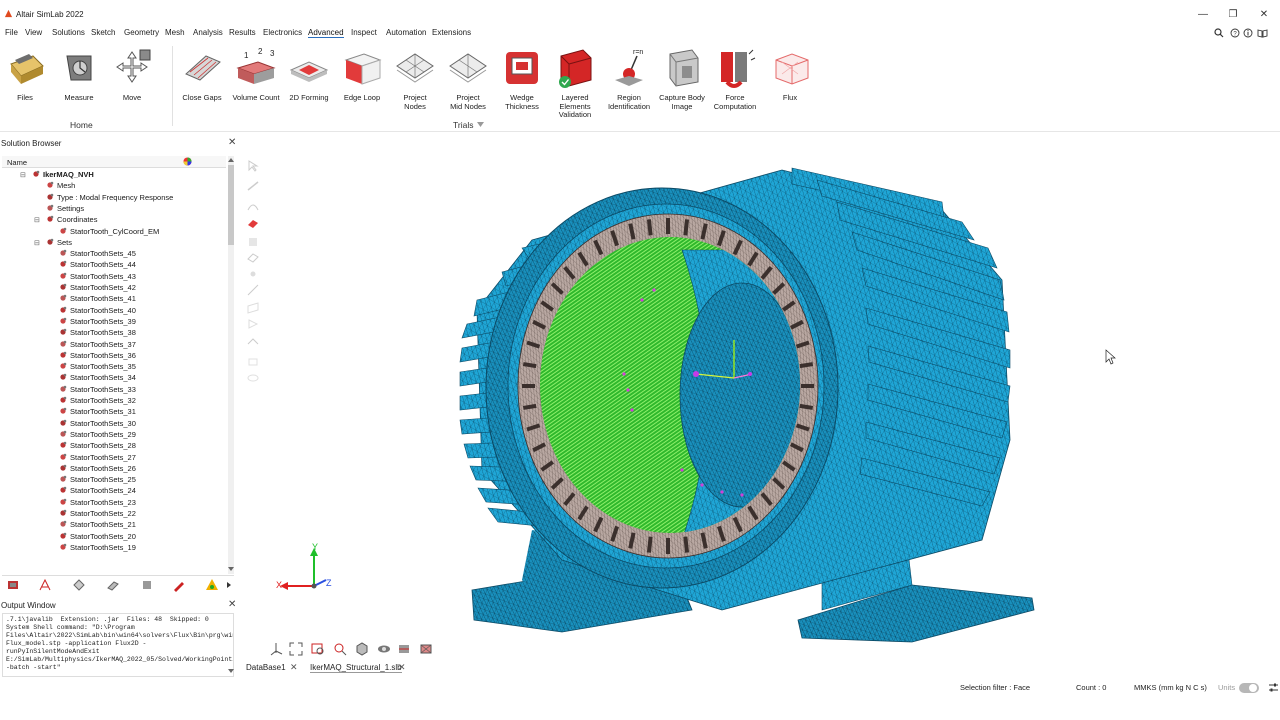  Describe the element at coordinates (253, 342) in the screenshot. I see `select-shell-icon` at that location.